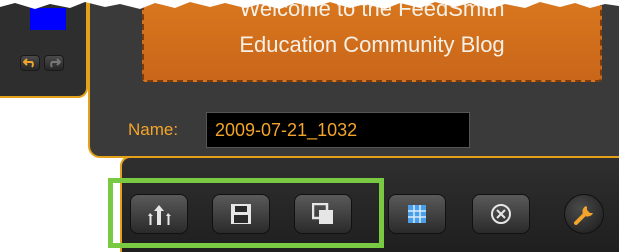  I want to click on grid-button, so click(417, 214).